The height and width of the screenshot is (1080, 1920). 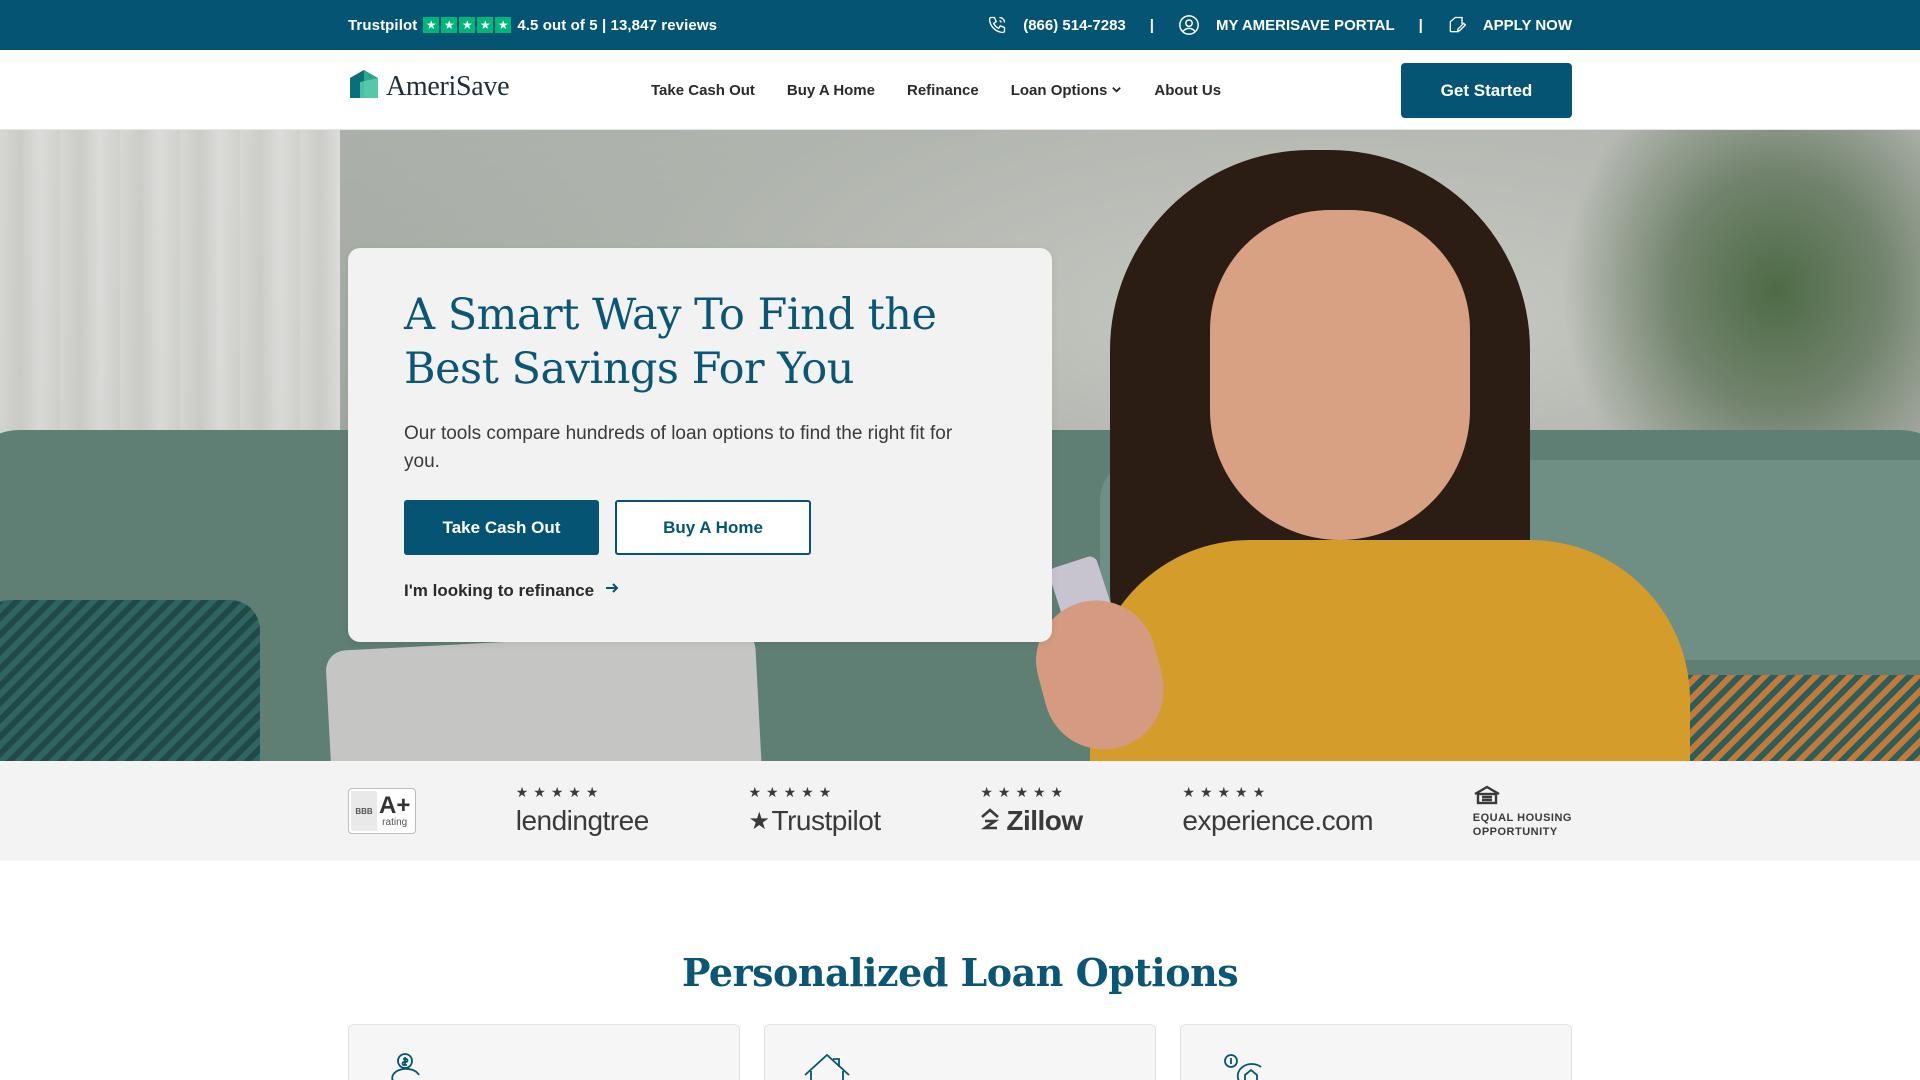 I want to click on rating-text: 4.5 out of 5 | 13,847 reviews, so click(x=617, y=25).